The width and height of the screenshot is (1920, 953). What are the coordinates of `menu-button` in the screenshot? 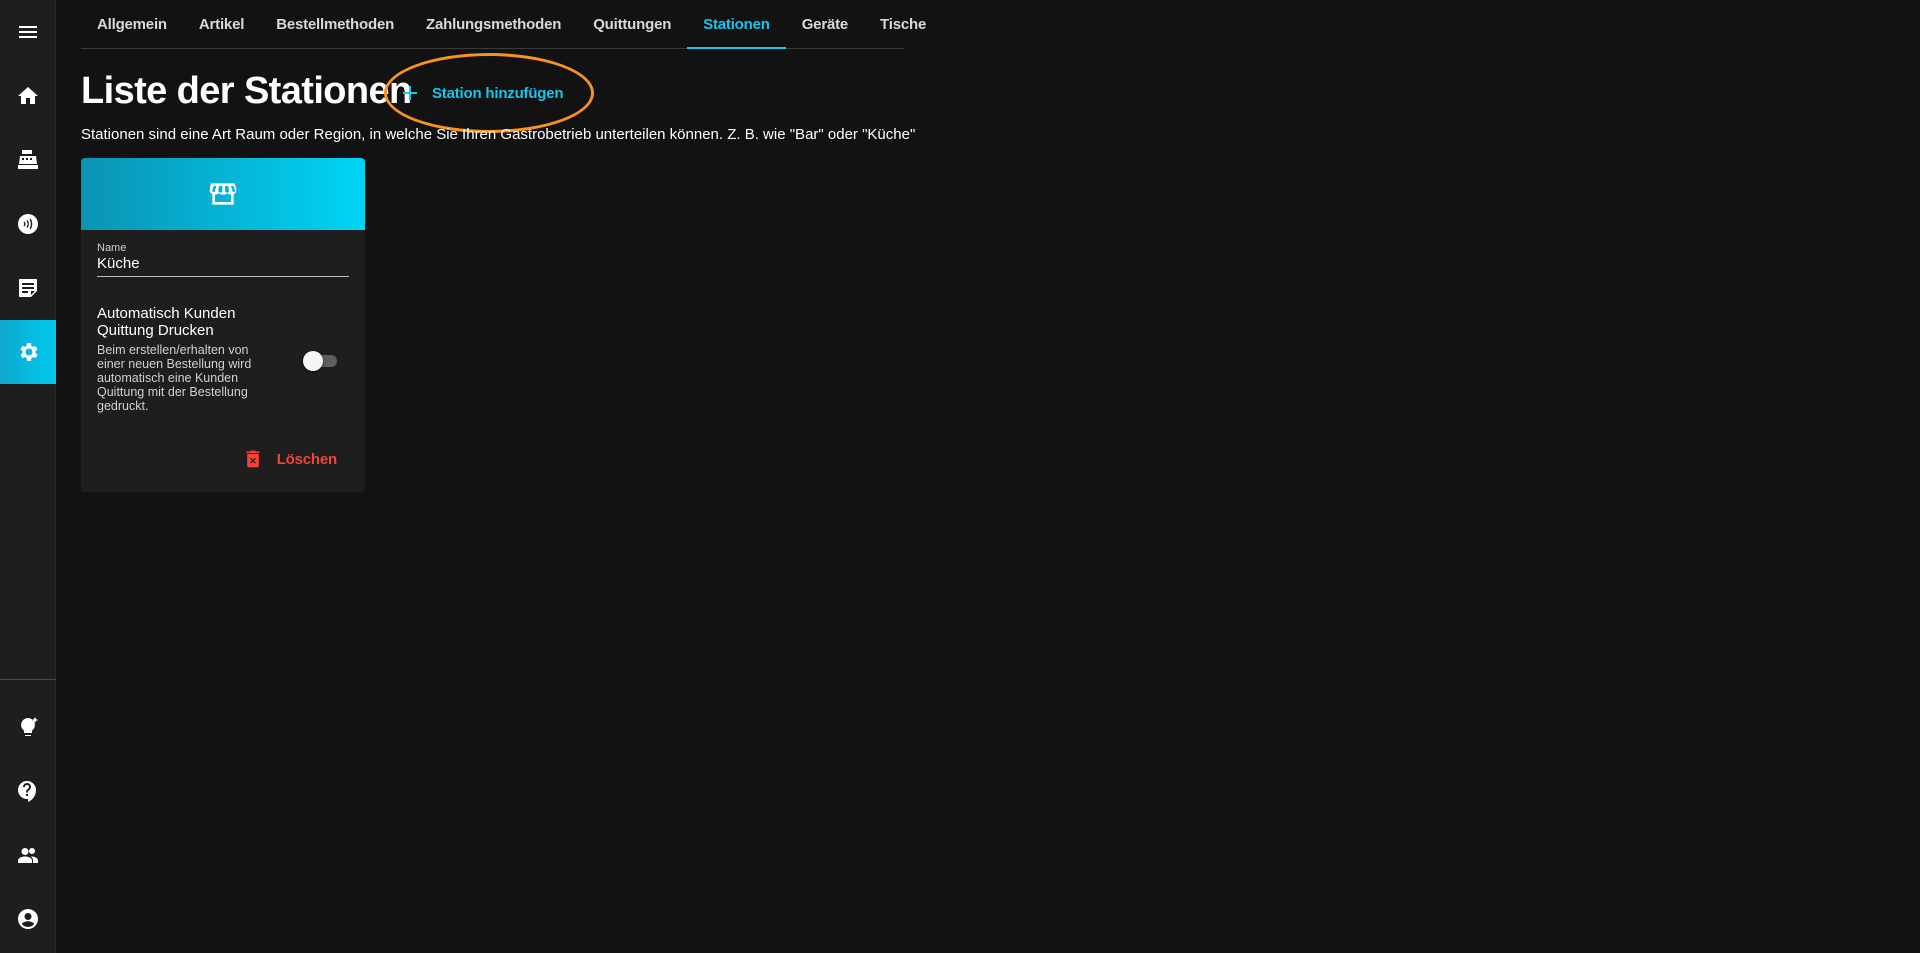 It's located at (28, 32).